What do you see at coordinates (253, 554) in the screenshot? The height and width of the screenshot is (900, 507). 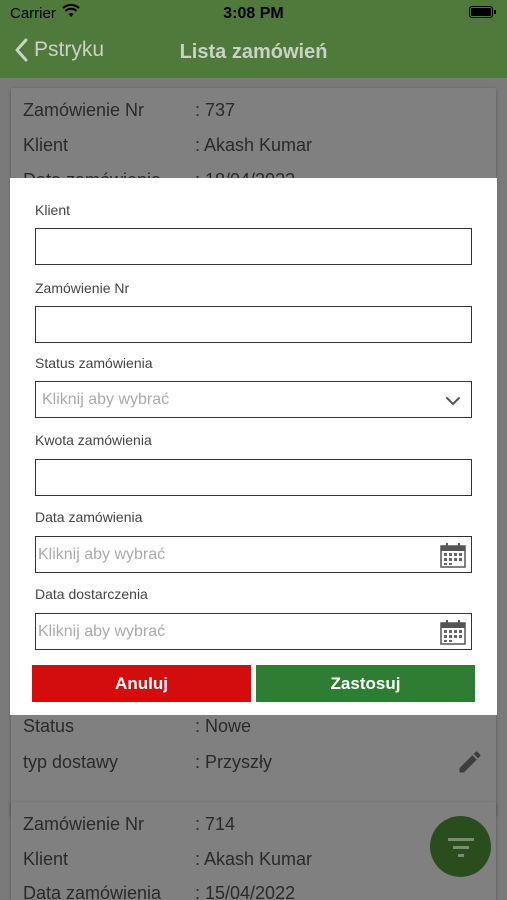 I see `order-date-picker: Kliknij aby wybrać` at bounding box center [253, 554].